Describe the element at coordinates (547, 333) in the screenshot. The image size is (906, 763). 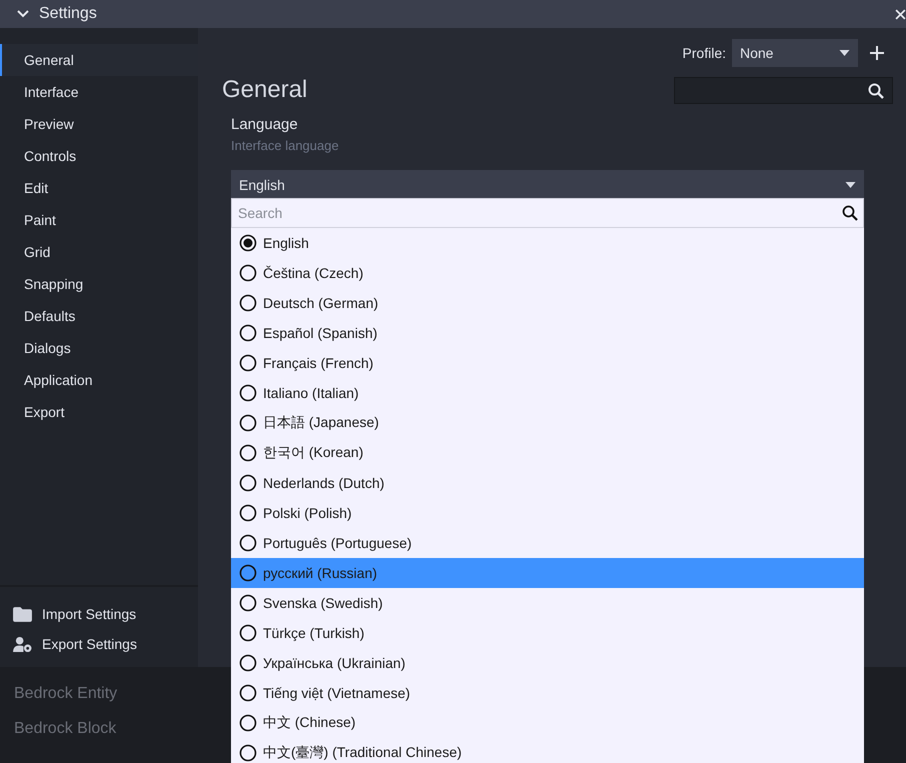
I see `language-option: Español (Spanish)` at that location.